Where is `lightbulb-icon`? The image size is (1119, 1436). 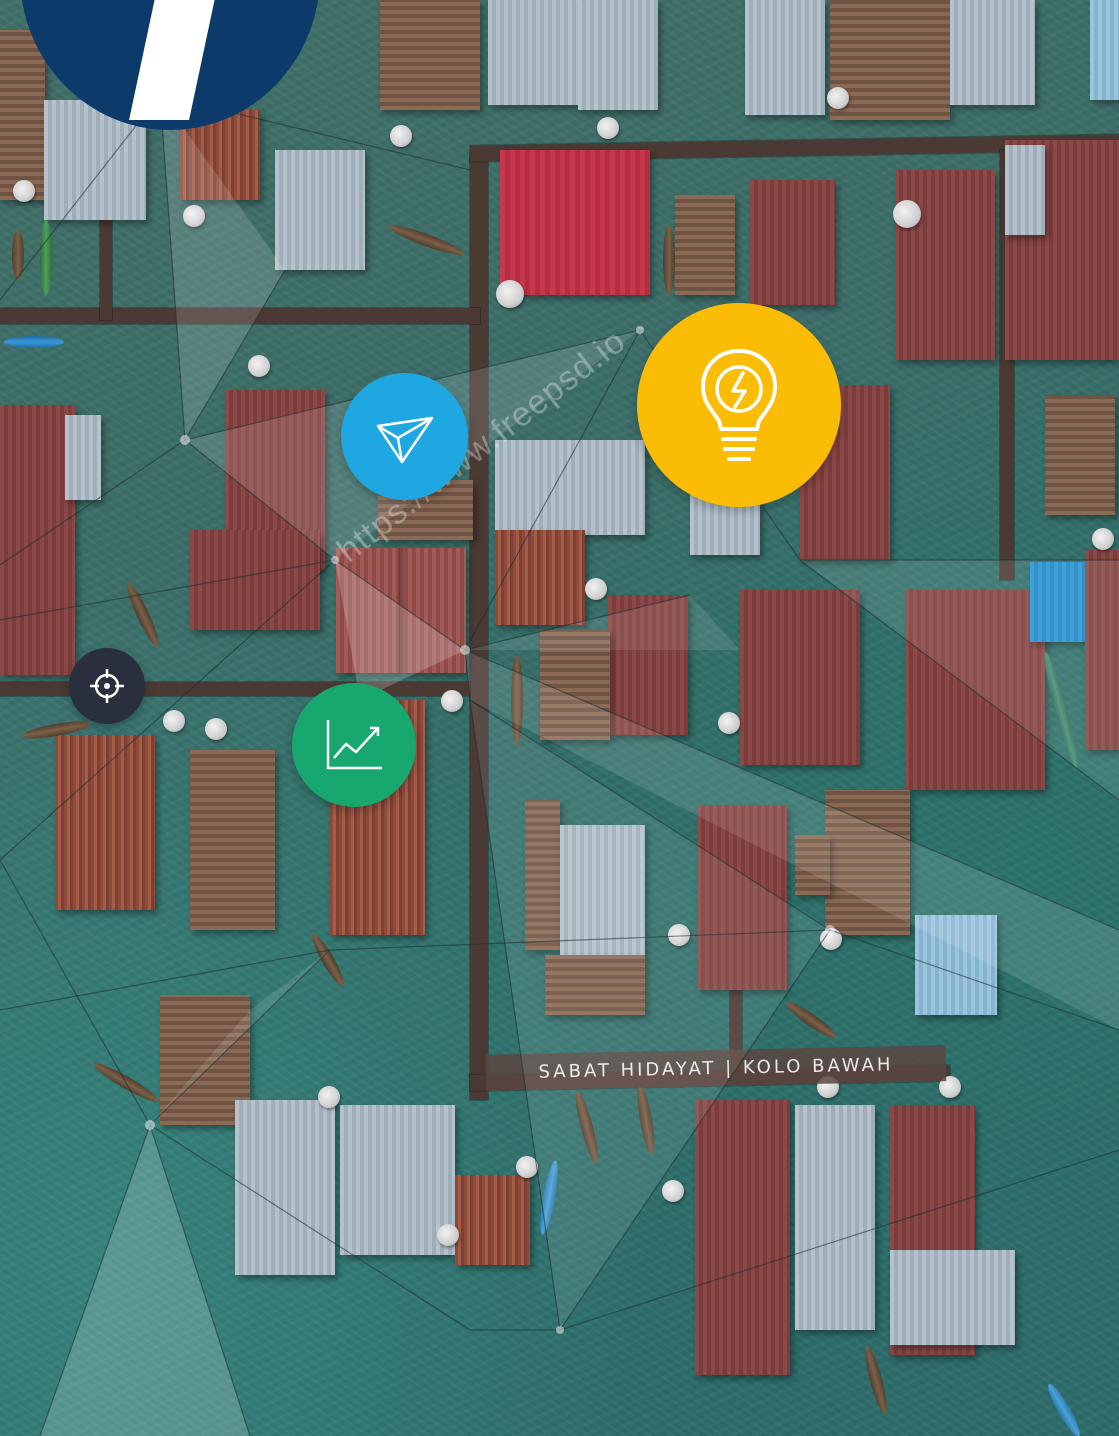
lightbulb-icon is located at coordinates (739, 405).